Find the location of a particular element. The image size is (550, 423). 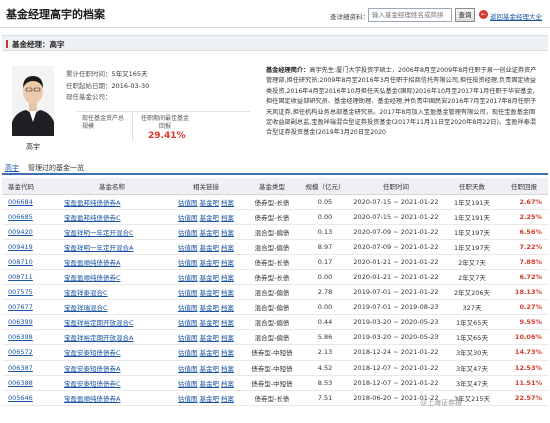

tenure-days: 2年又206天 is located at coordinates (472, 292).